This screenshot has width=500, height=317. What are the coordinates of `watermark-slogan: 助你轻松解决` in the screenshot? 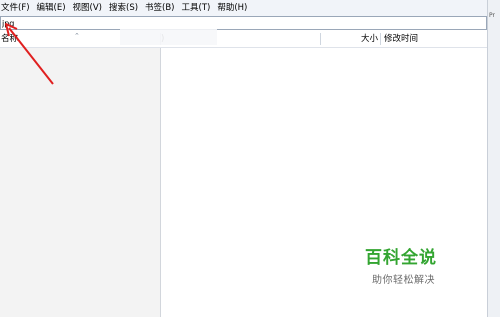 It's located at (403, 280).